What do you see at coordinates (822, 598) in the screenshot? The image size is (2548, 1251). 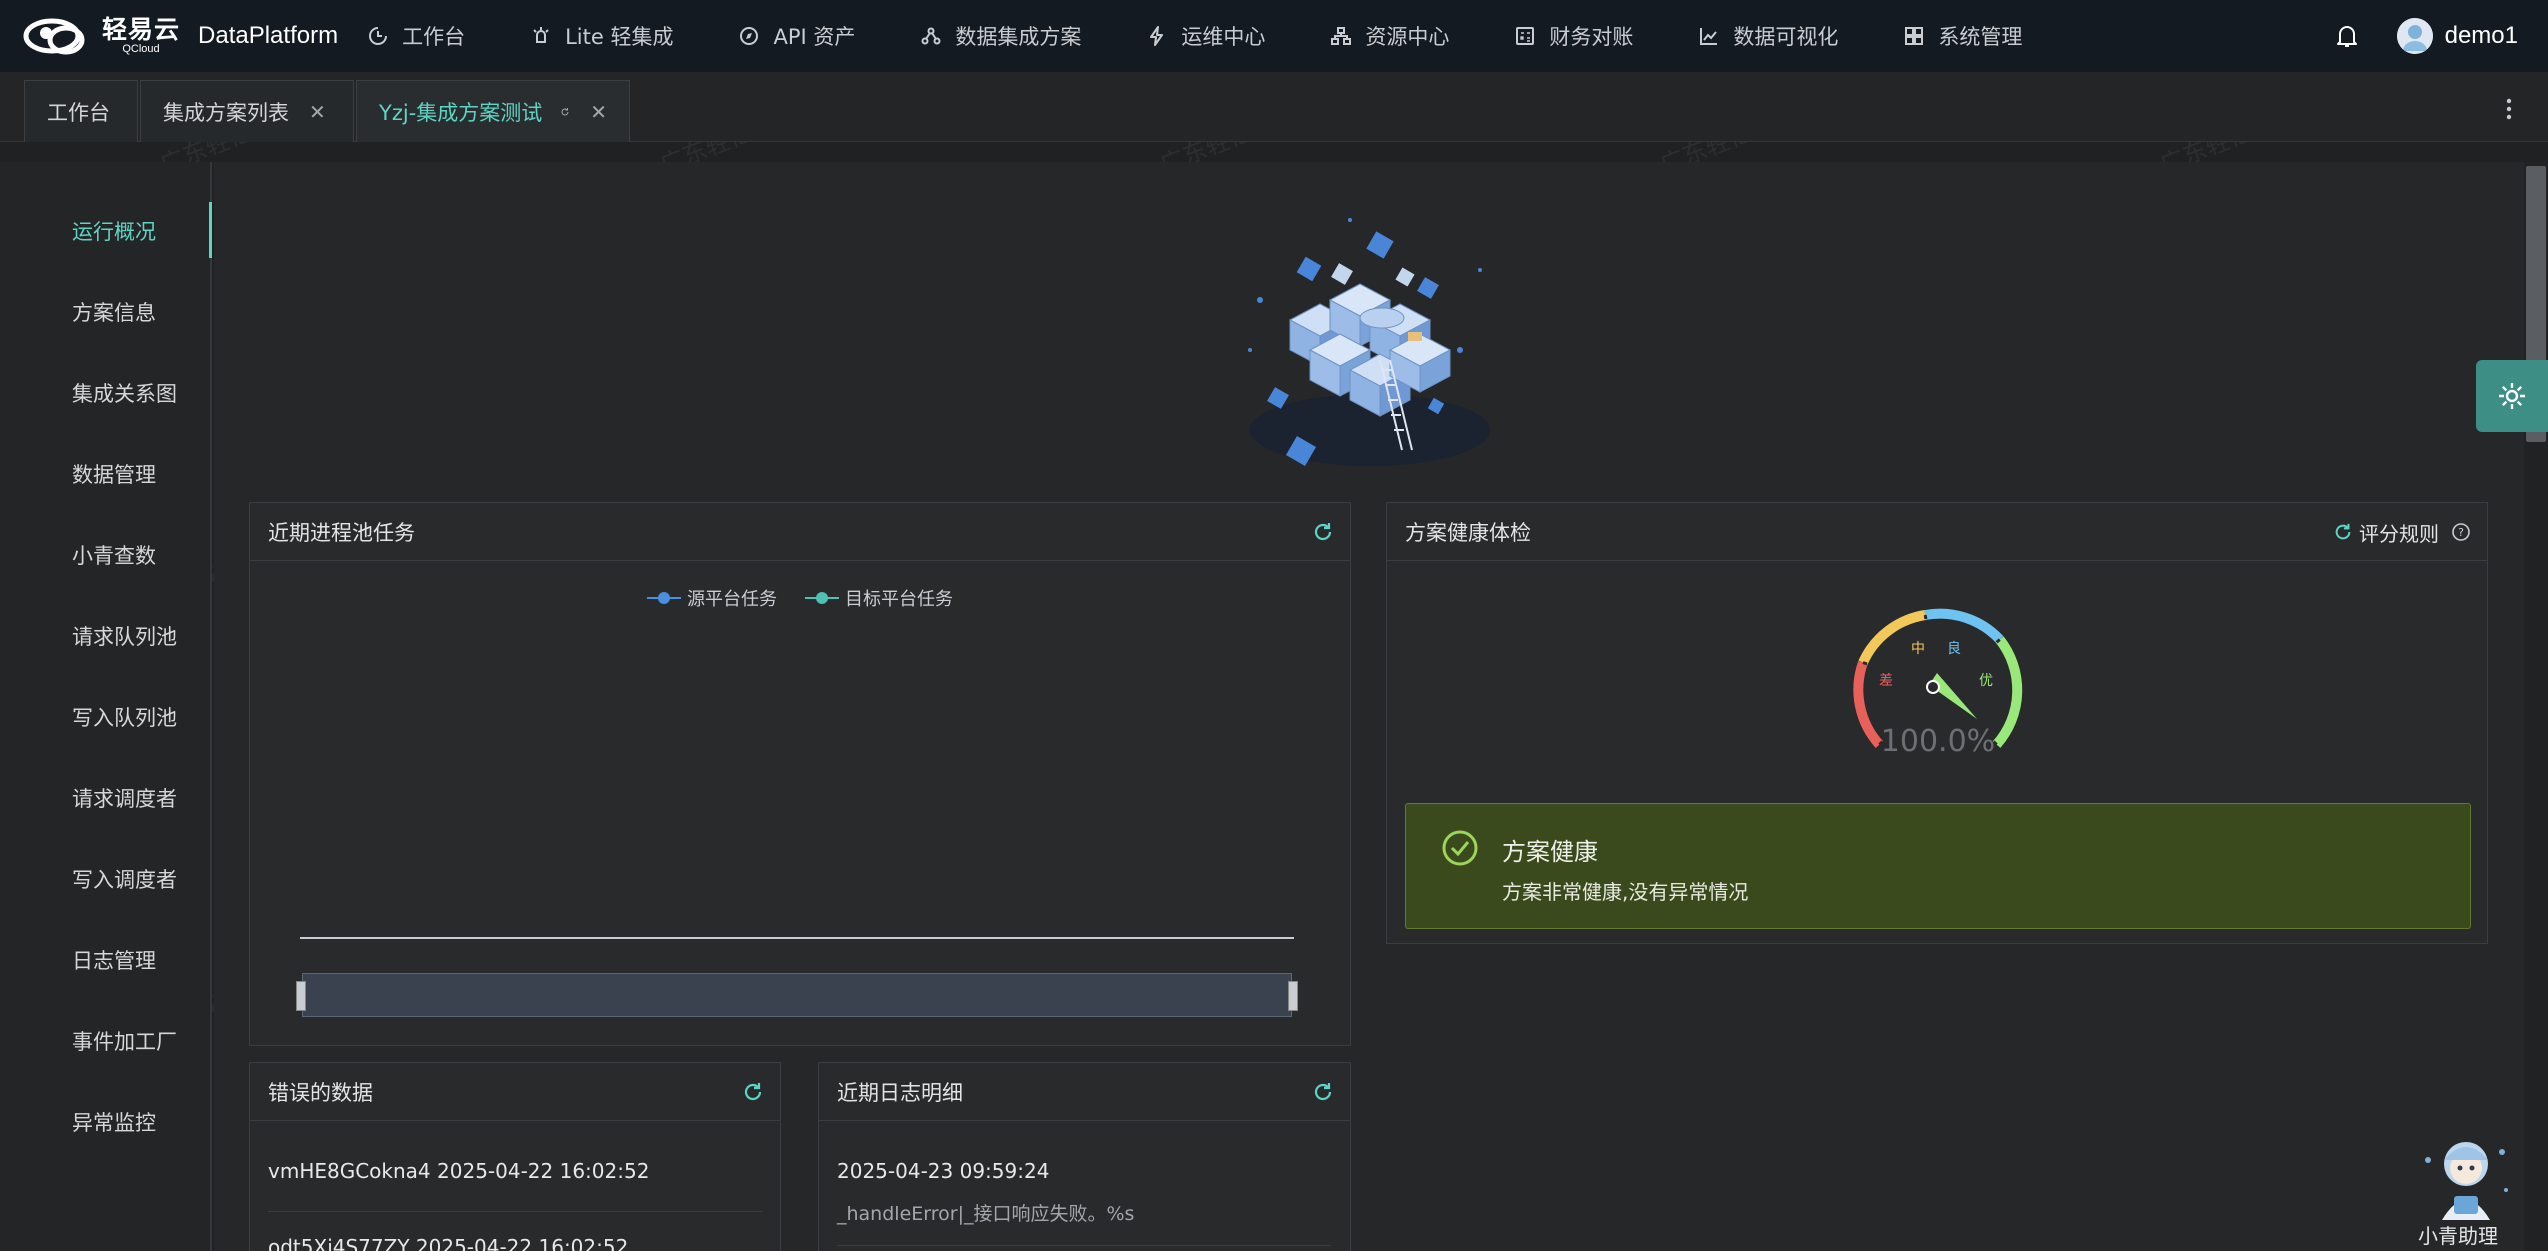 I see `legend-marker-target` at bounding box center [822, 598].